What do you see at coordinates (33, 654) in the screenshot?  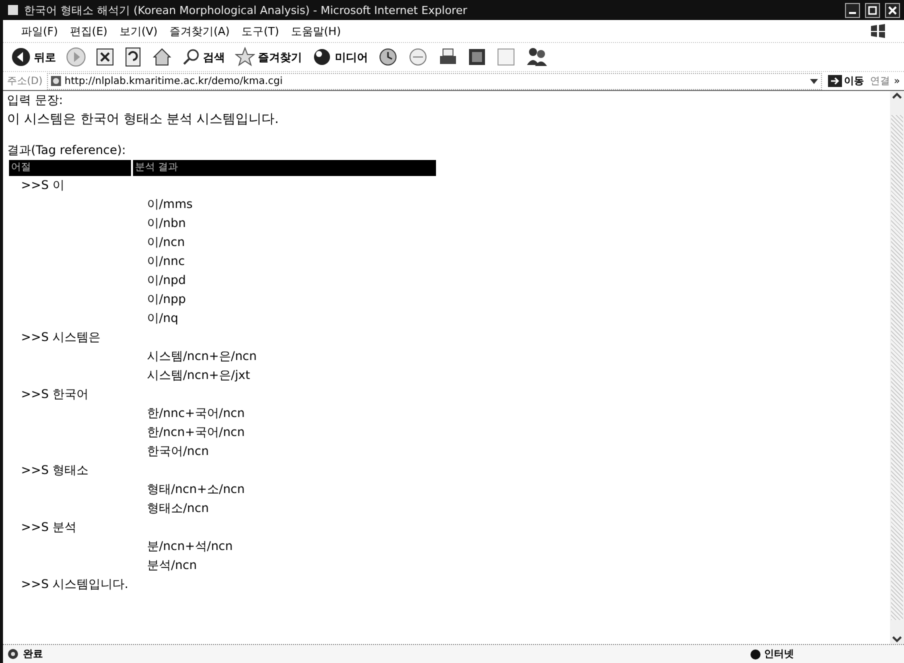 I see `status-text: 완료` at bounding box center [33, 654].